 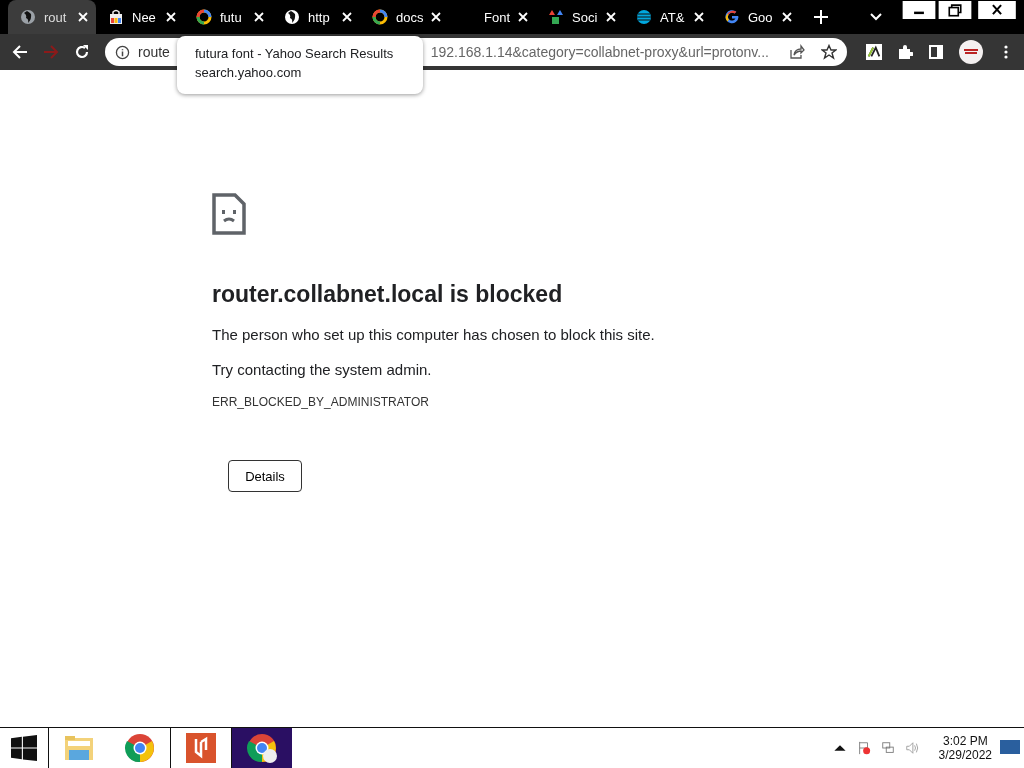 I want to click on star-icon, so click(x=829, y=52).